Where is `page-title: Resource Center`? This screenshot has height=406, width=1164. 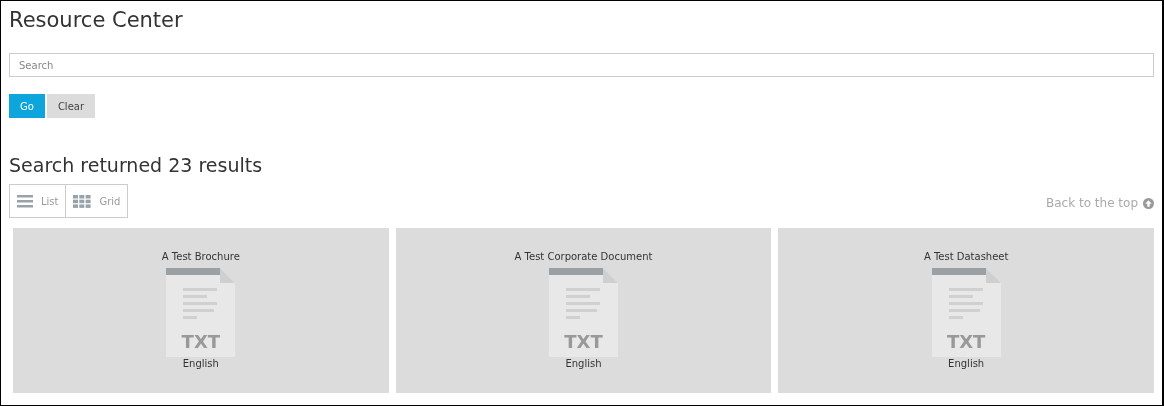 page-title: Resource Center is located at coordinates (96, 20).